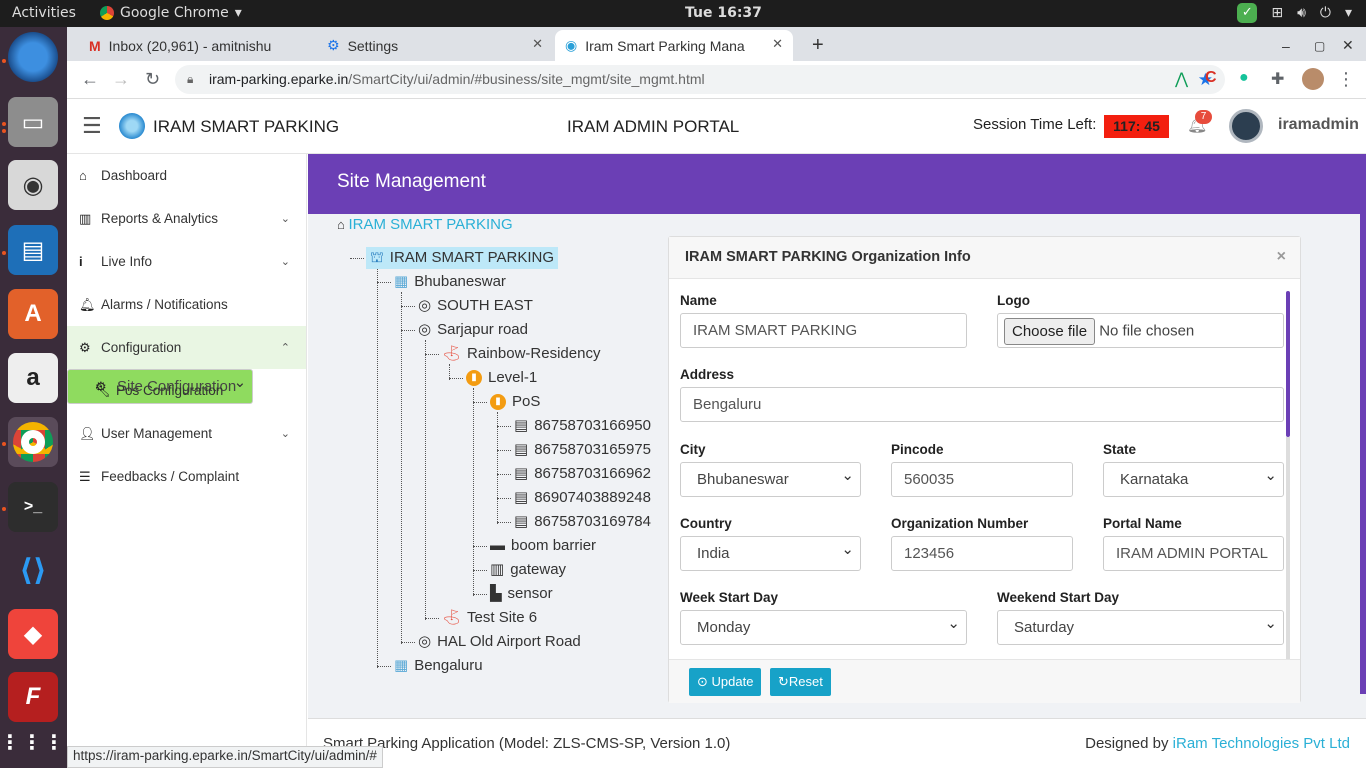 The height and width of the screenshot is (768, 1366). What do you see at coordinates (1319, 45) in the screenshot?
I see `maximize-icon: ▢` at bounding box center [1319, 45].